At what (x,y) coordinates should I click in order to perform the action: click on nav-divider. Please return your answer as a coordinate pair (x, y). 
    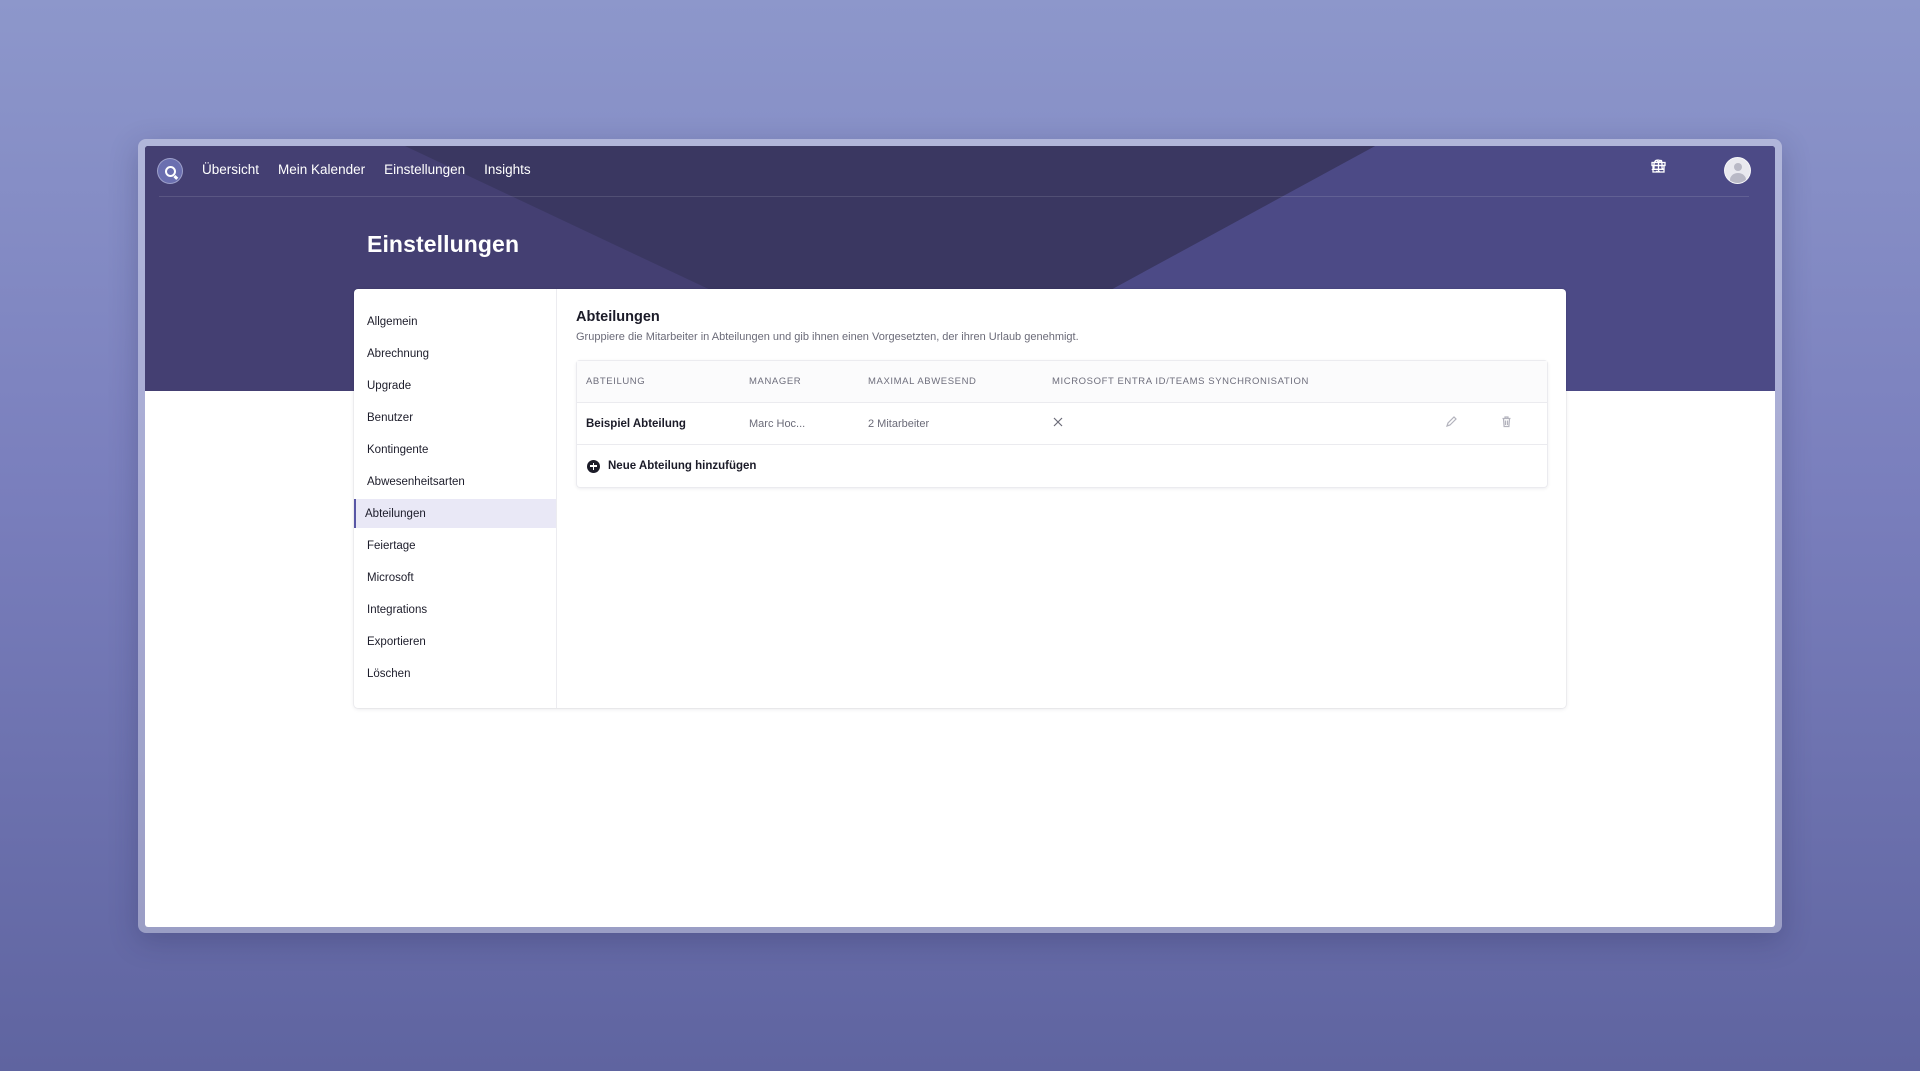
    Looking at the image, I should click on (954, 196).